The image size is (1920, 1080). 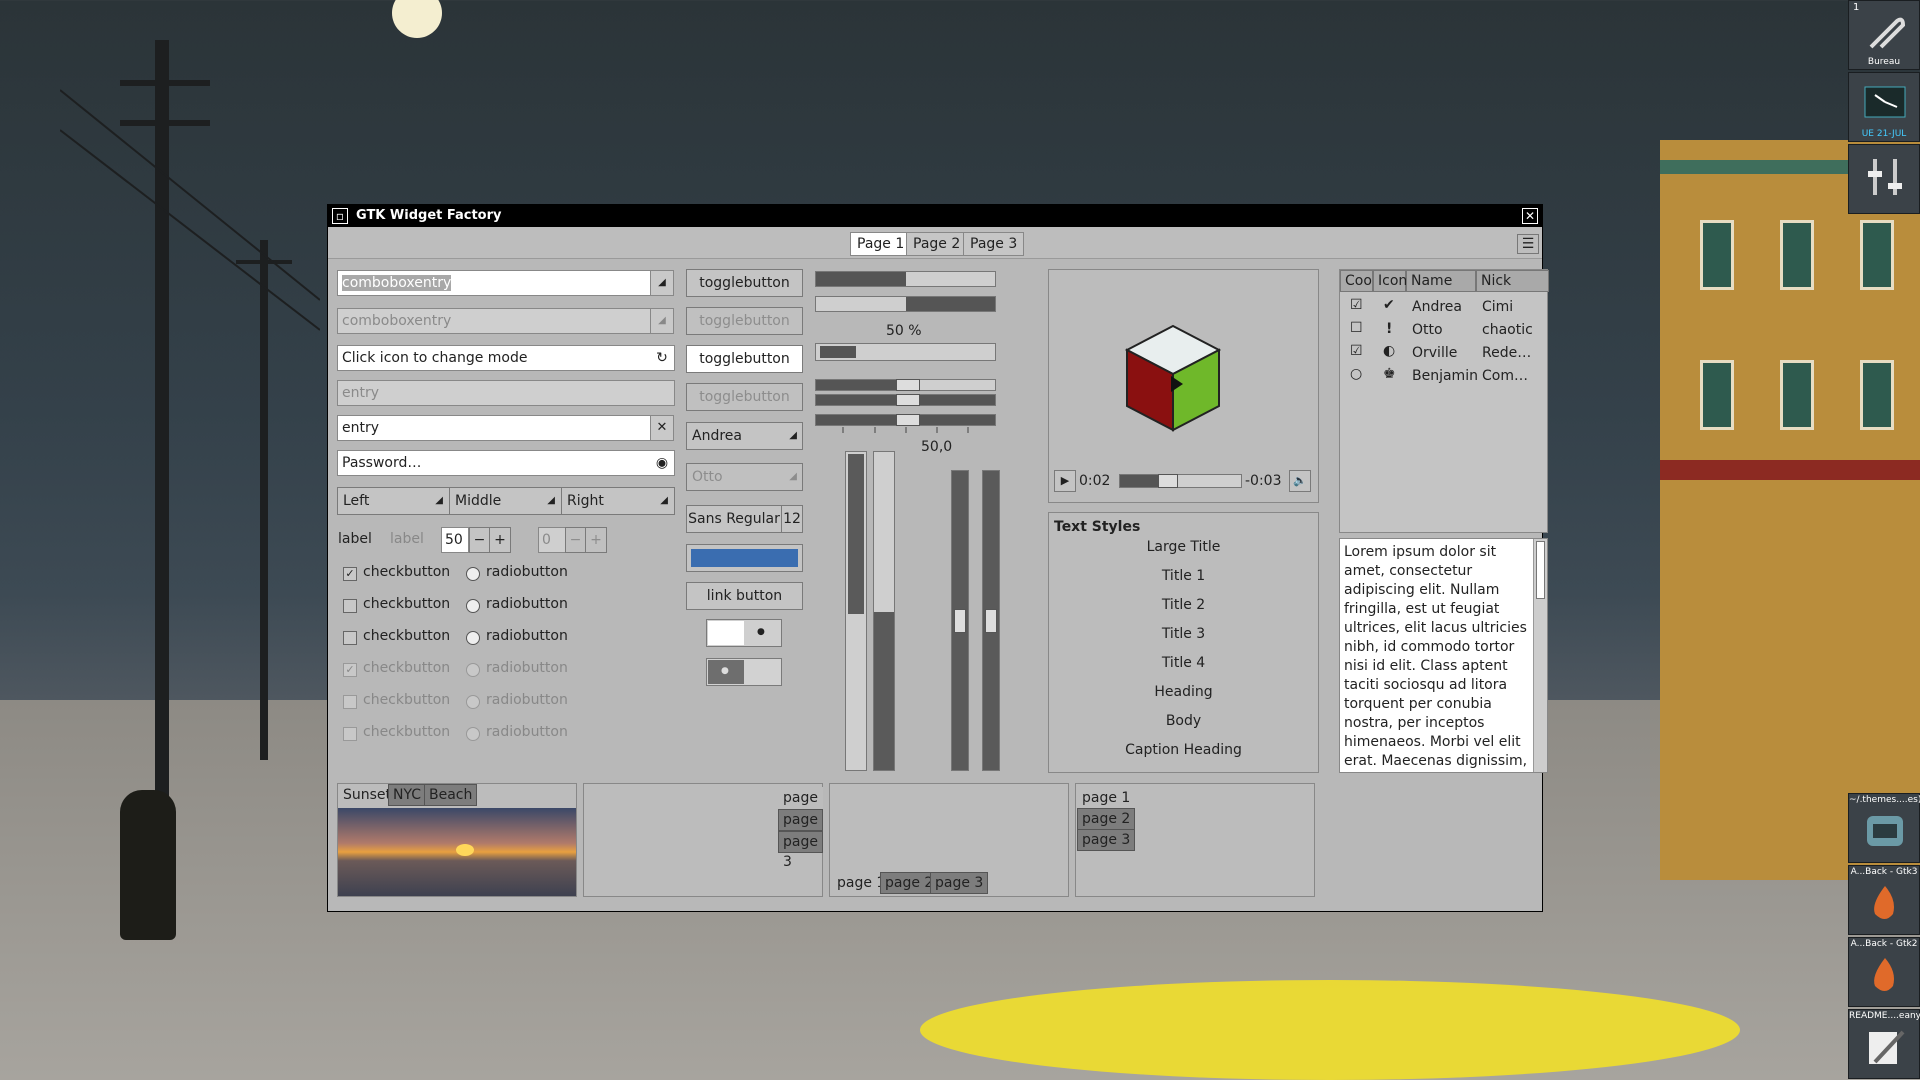 What do you see at coordinates (455, 540) in the screenshot?
I see `spin-1-value: 50` at bounding box center [455, 540].